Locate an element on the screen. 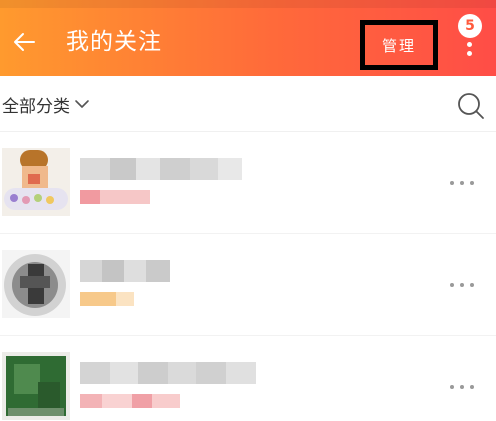  category-dropdown: 全部分类 is located at coordinates (46, 104).